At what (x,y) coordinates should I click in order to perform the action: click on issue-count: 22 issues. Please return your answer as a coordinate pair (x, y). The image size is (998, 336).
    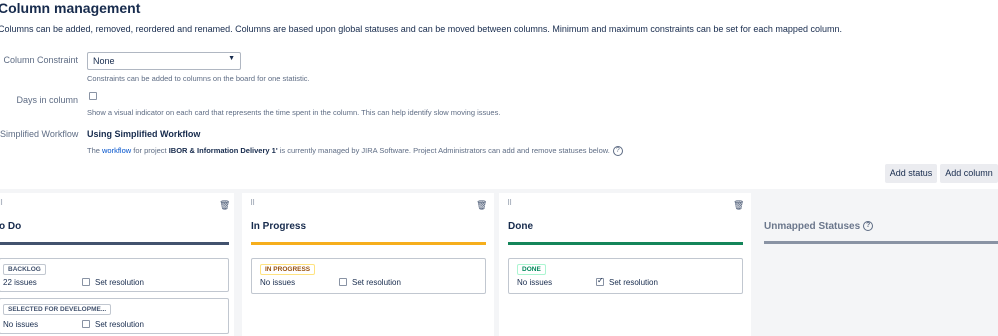
    Looking at the image, I should click on (20, 282).